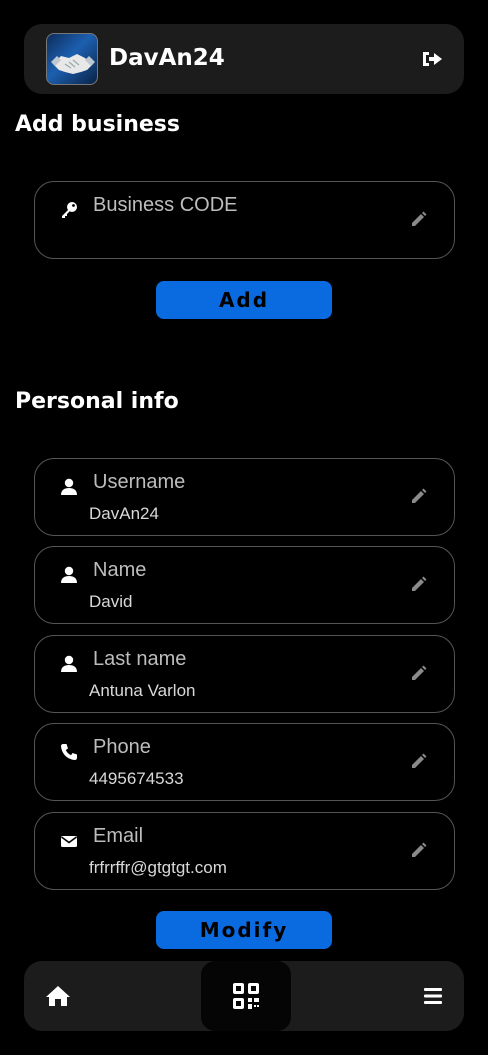 The image size is (488, 1055). I want to click on envelope-icon, so click(69, 841).